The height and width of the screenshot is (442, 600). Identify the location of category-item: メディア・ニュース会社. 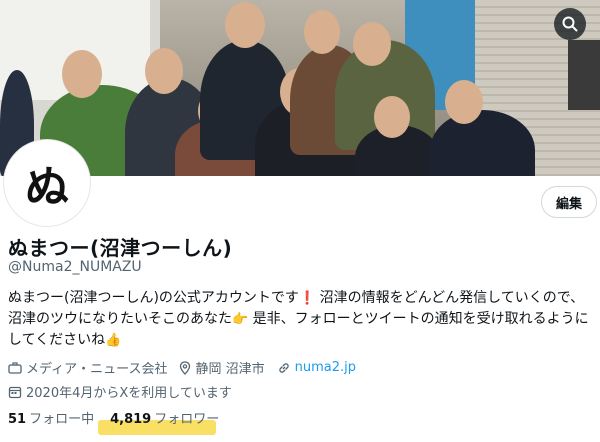
(87, 367).